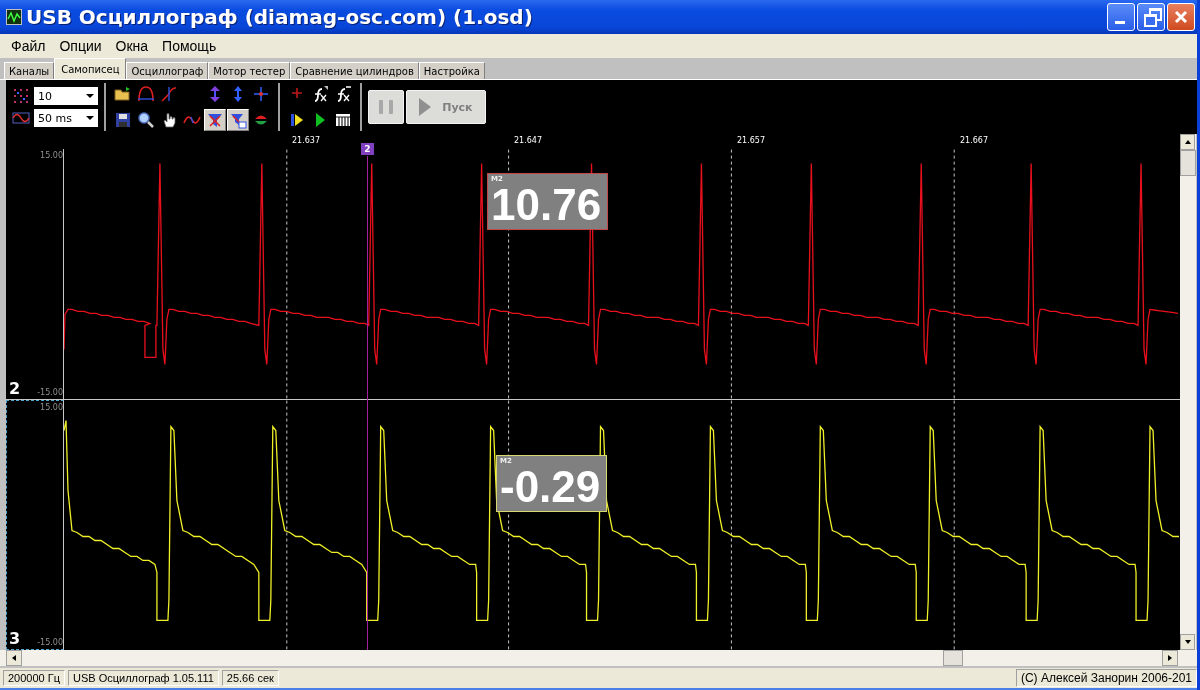 The image size is (1200, 690). Describe the element at coordinates (1121, 17) in the screenshot. I see `minimize-button` at that location.